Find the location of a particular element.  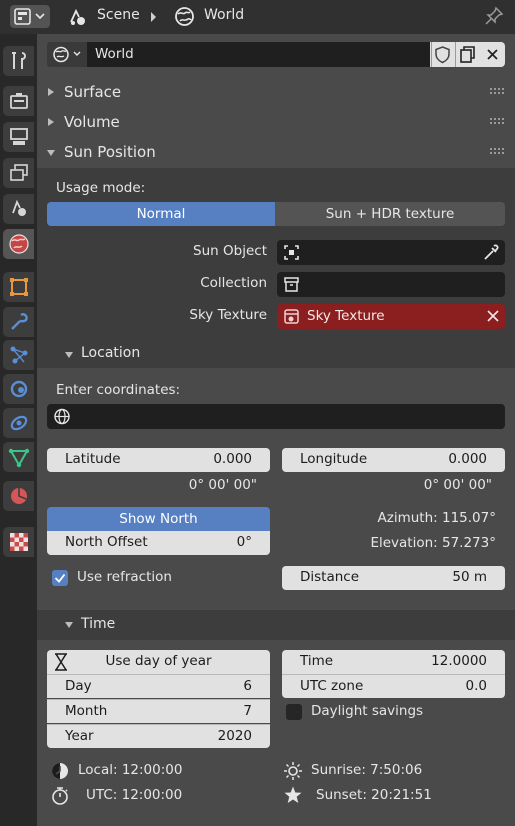

sun-object-label: Sun Object is located at coordinates (230, 251).